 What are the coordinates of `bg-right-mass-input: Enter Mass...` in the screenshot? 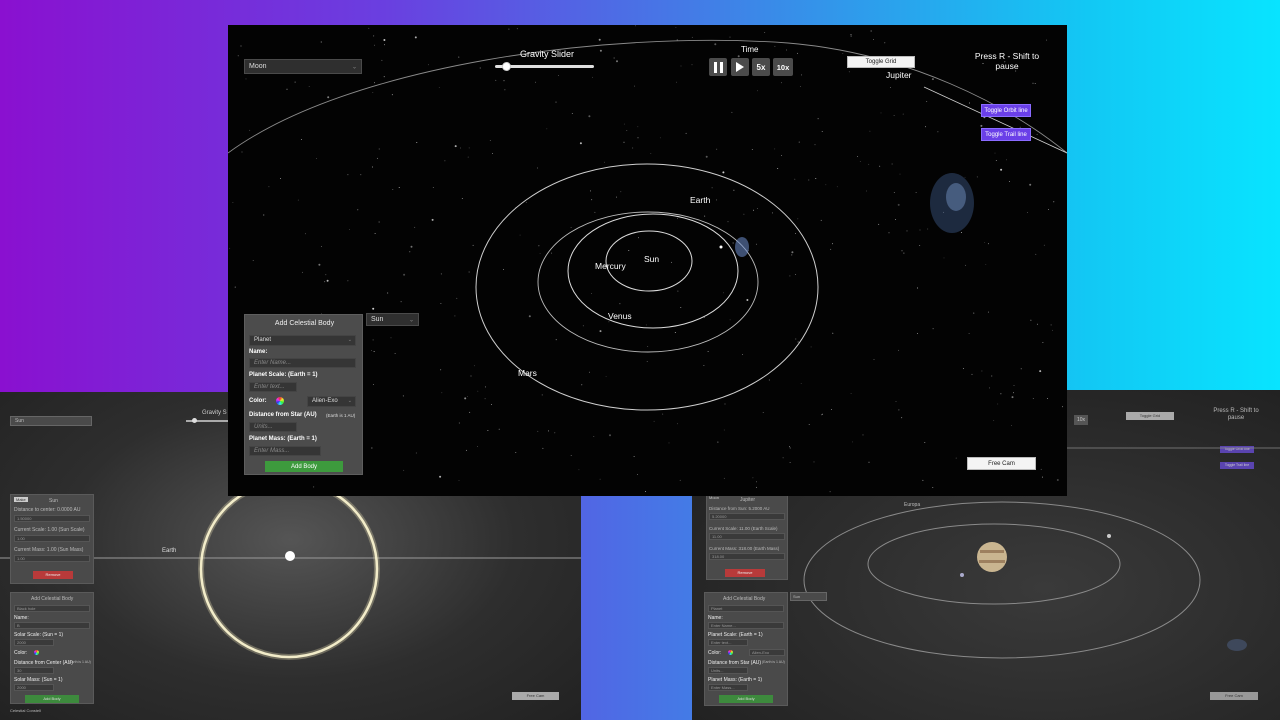 It's located at (728, 687).